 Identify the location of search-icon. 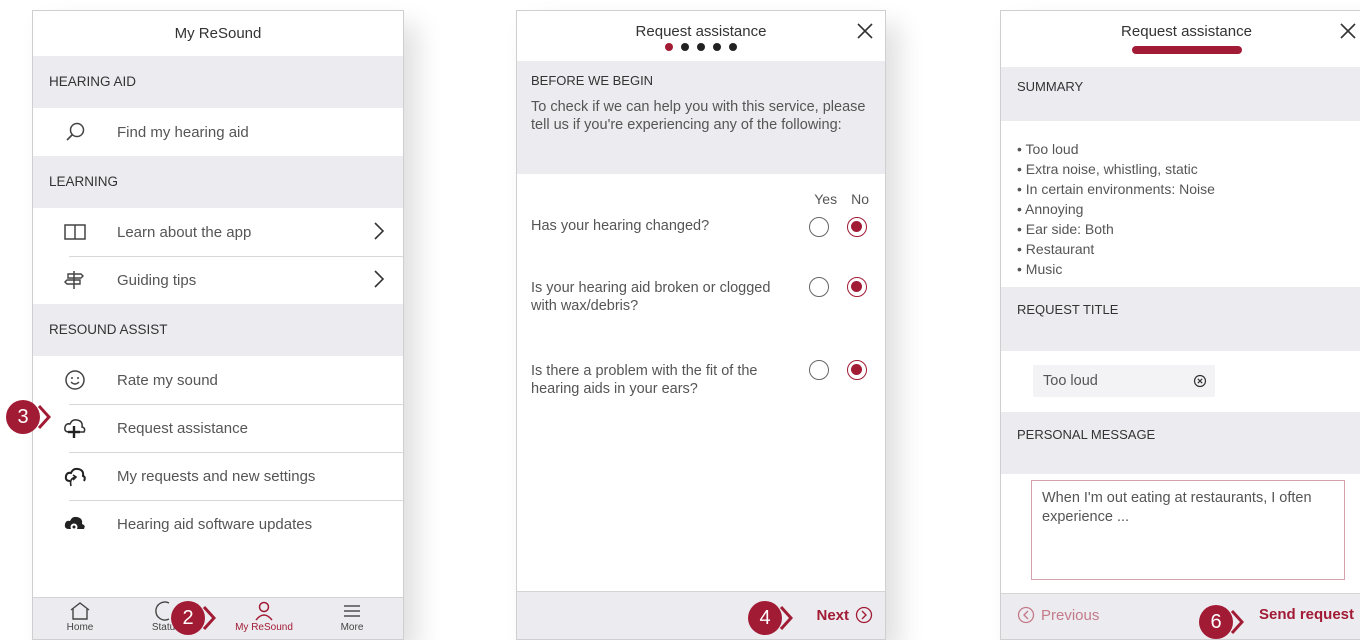
(75, 132).